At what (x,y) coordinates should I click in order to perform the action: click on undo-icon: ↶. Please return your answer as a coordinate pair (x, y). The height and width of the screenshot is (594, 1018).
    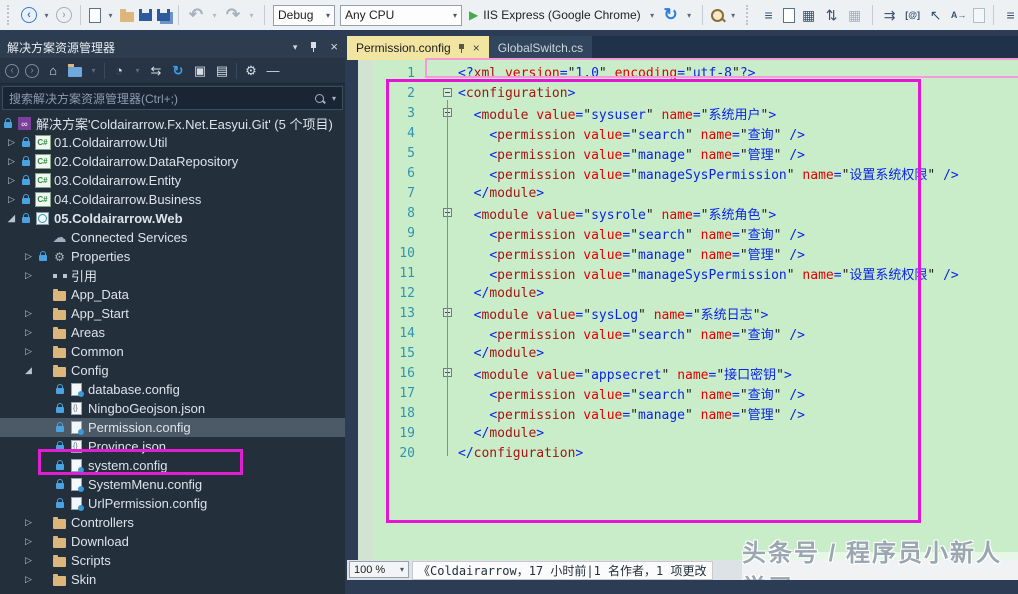
    Looking at the image, I should click on (196, 14).